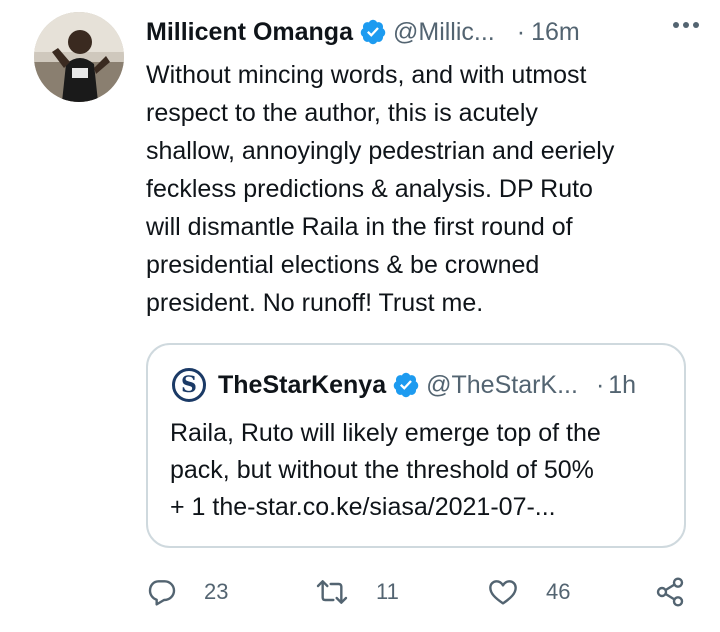 Image resolution: width=720 pixels, height=632 pixels. I want to click on share-button, so click(670, 592).